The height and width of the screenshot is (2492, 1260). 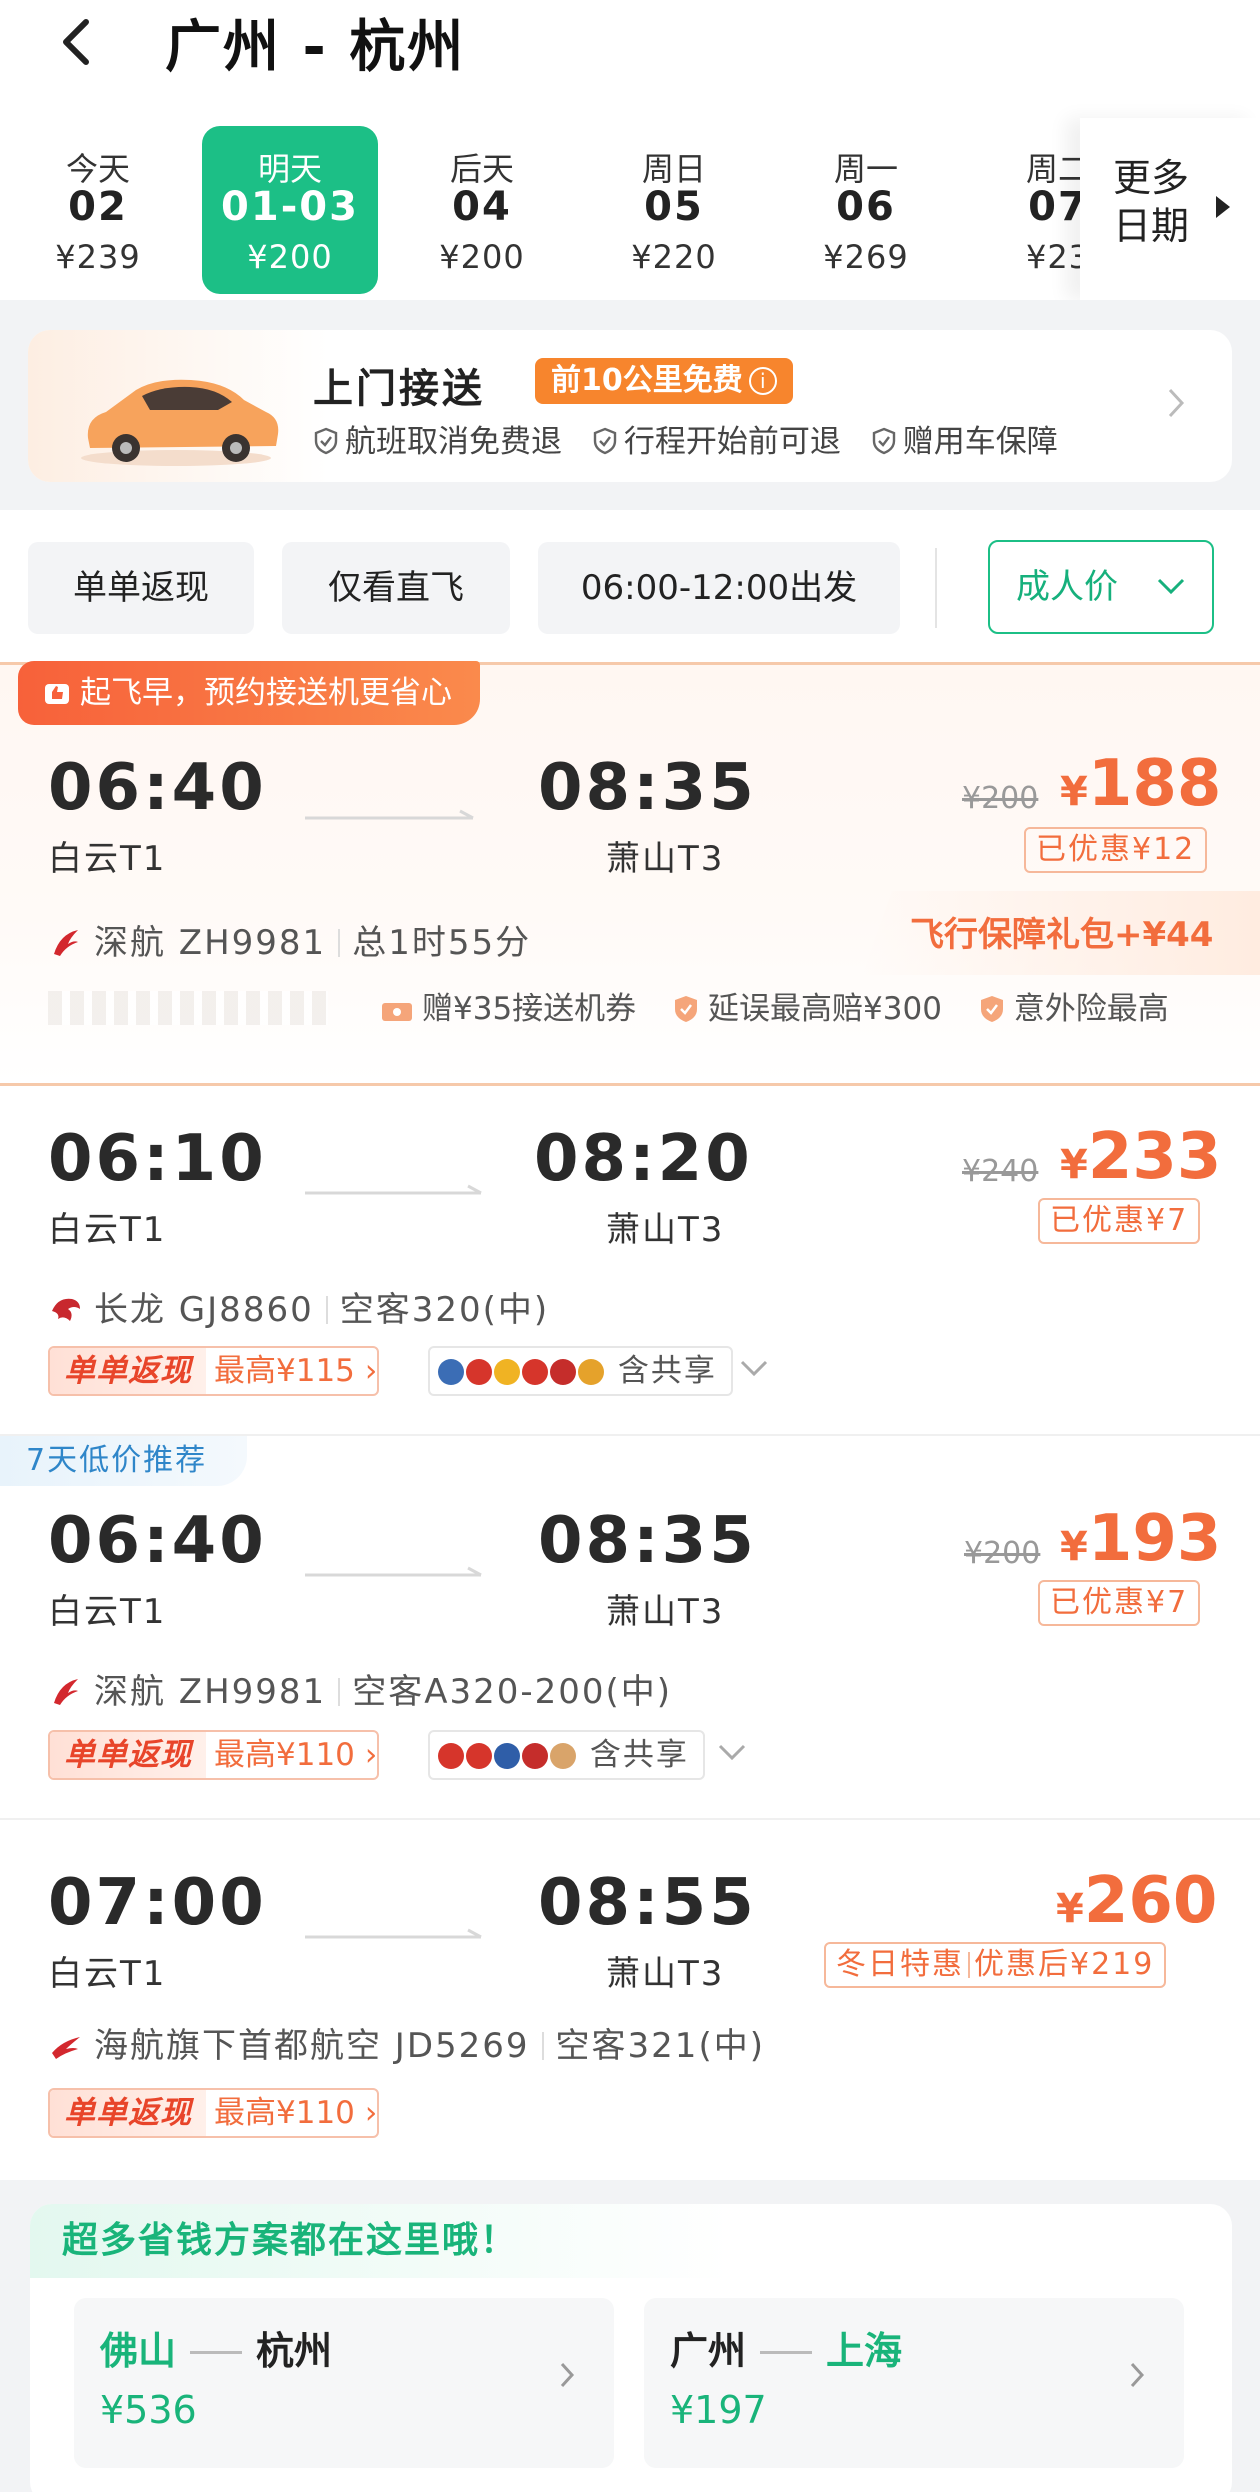 I want to click on pickup-feature: 行程开始前可退, so click(x=716, y=438).